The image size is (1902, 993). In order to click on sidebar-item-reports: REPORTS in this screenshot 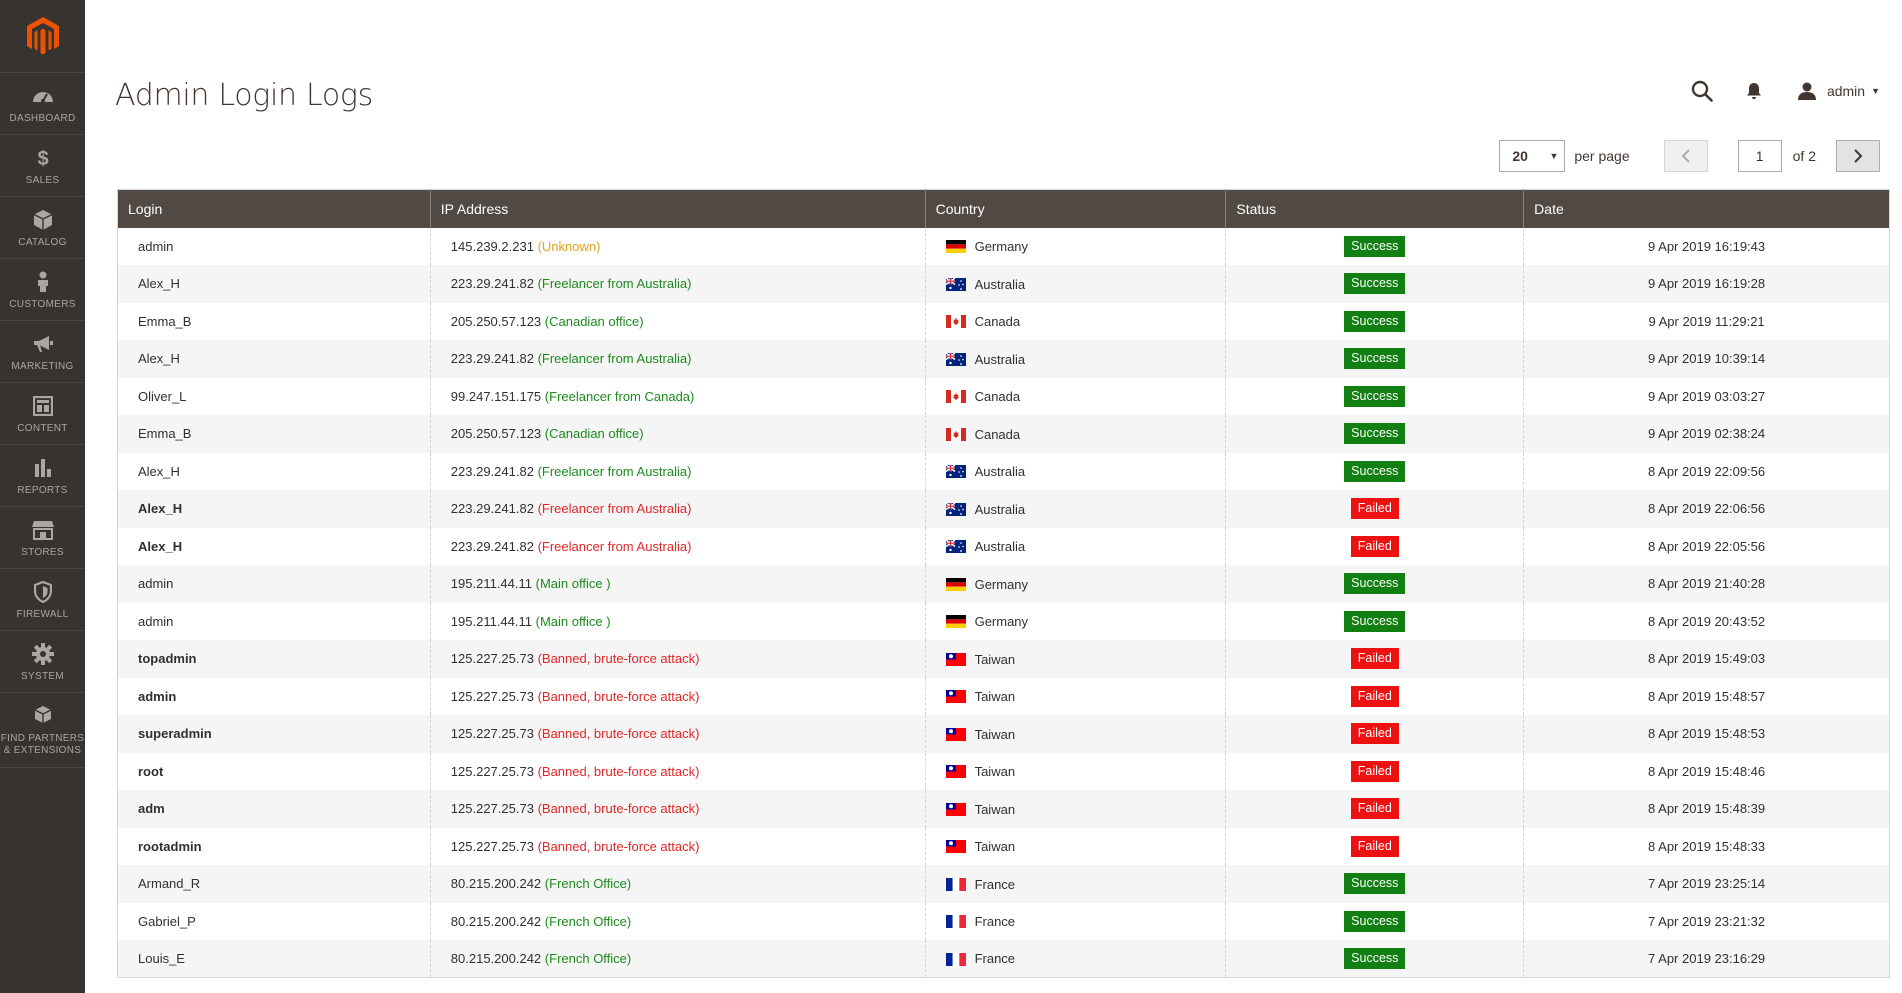, I will do `click(42, 476)`.